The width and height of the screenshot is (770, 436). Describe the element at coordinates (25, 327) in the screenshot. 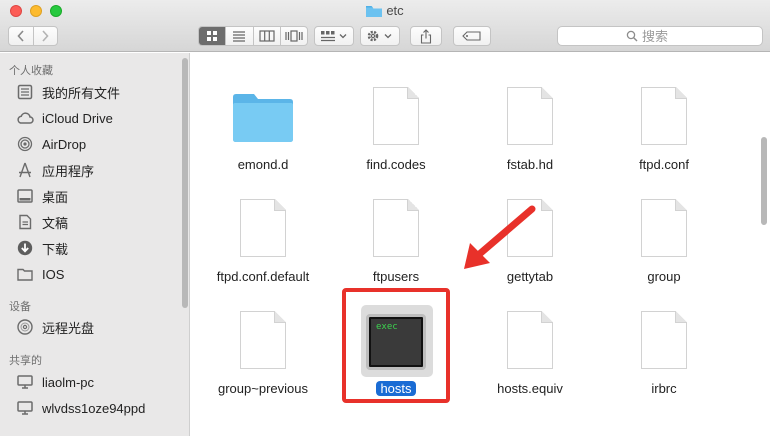

I see `disc-icon` at that location.